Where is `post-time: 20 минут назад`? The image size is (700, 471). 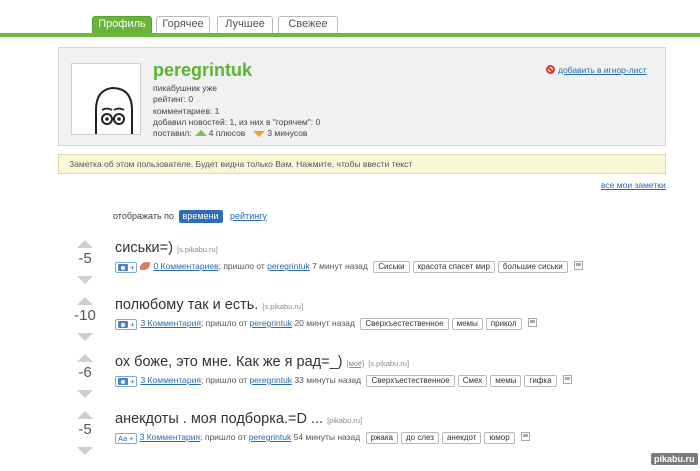
post-time: 20 минут назад is located at coordinates (324, 323).